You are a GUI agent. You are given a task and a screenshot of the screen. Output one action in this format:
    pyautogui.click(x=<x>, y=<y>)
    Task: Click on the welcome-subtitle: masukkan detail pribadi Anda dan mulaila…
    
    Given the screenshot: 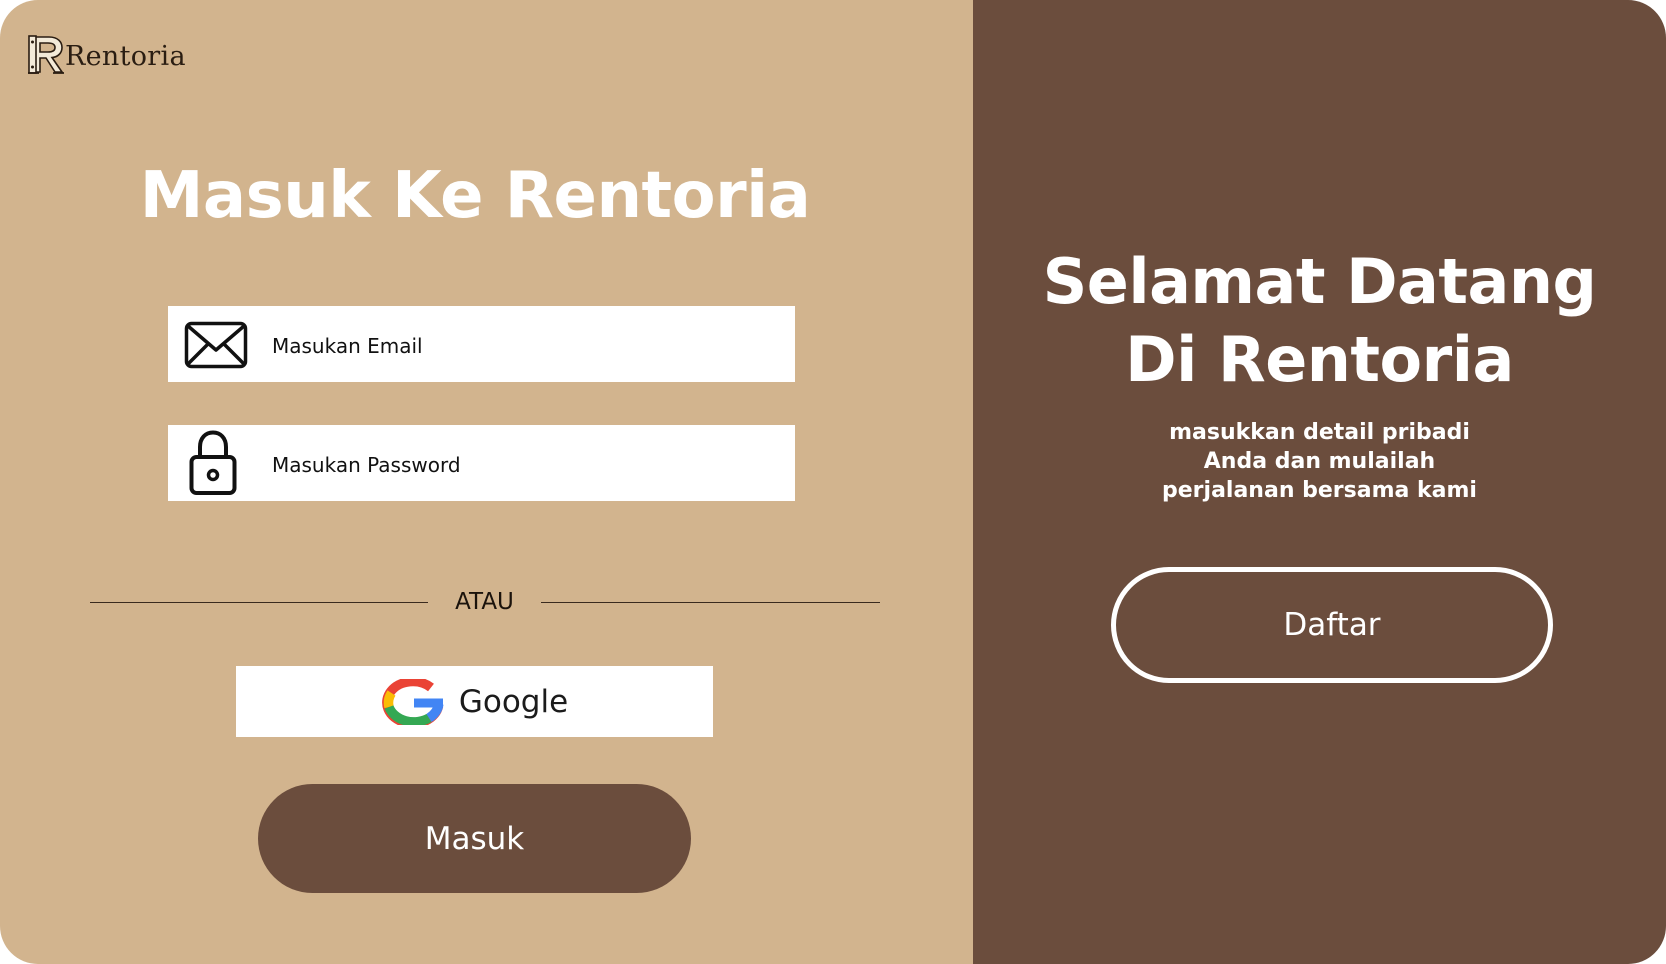 What is the action you would take?
    pyautogui.click(x=1319, y=461)
    